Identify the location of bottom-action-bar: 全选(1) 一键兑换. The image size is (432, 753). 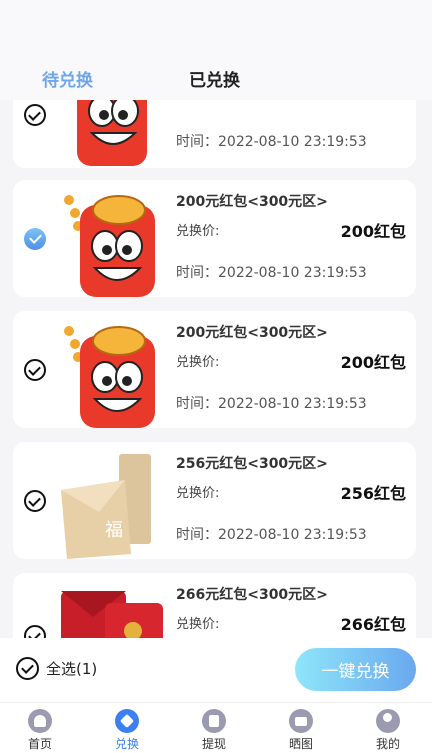
(216, 670).